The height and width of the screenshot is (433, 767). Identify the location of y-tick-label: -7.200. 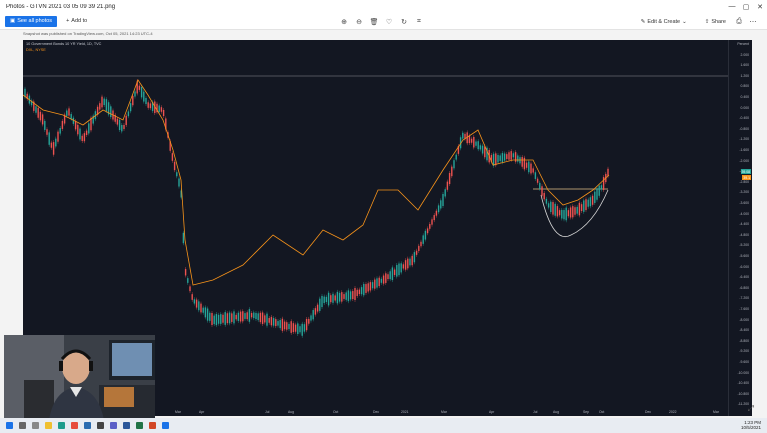
(744, 298).